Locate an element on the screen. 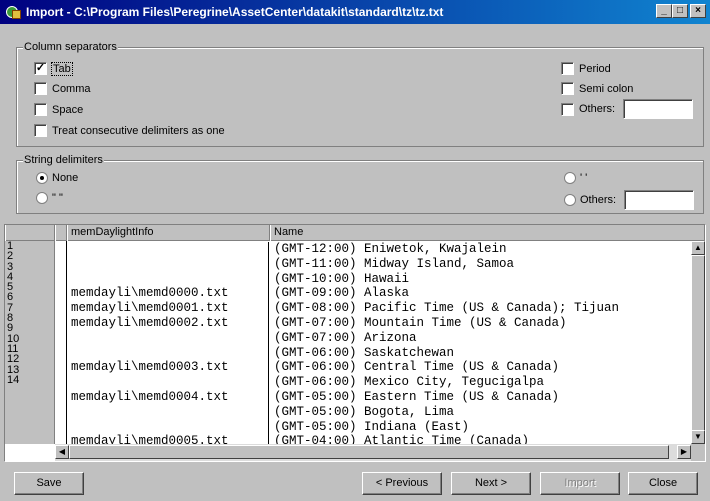 The image size is (710, 501). double-quote-radio-label: " " is located at coordinates (57, 198).